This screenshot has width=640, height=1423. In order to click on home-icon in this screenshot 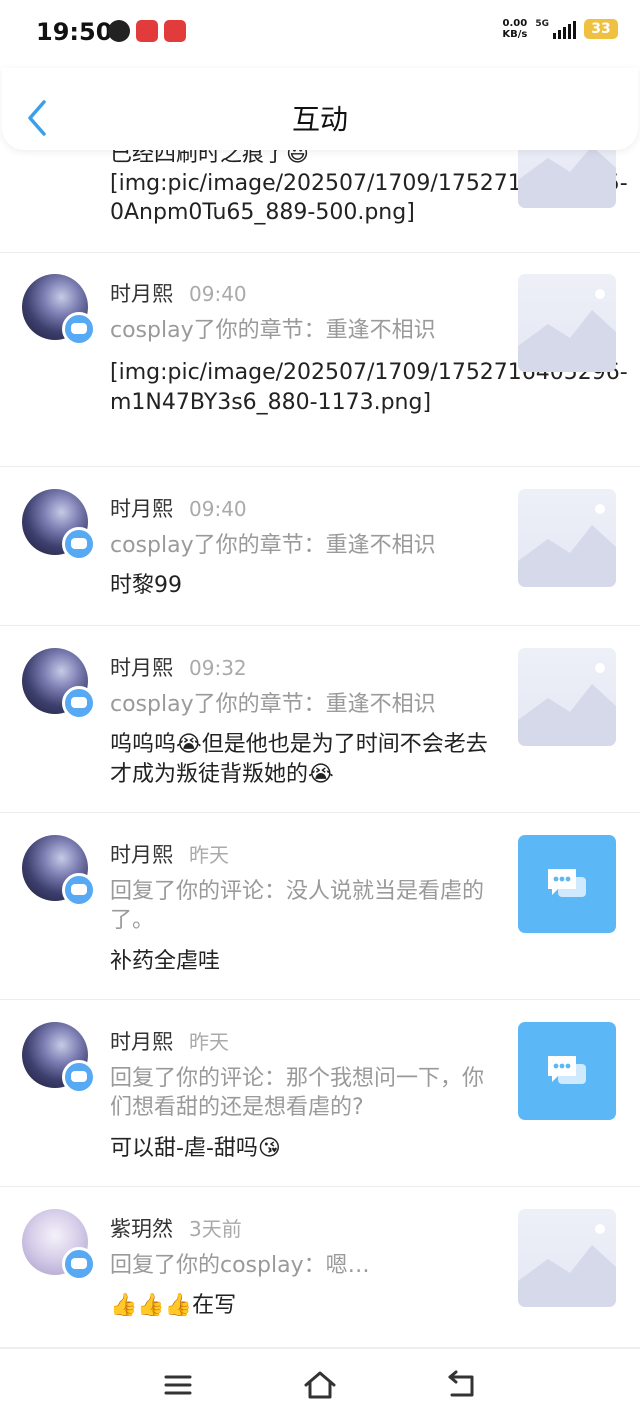, I will do `click(320, 1385)`.